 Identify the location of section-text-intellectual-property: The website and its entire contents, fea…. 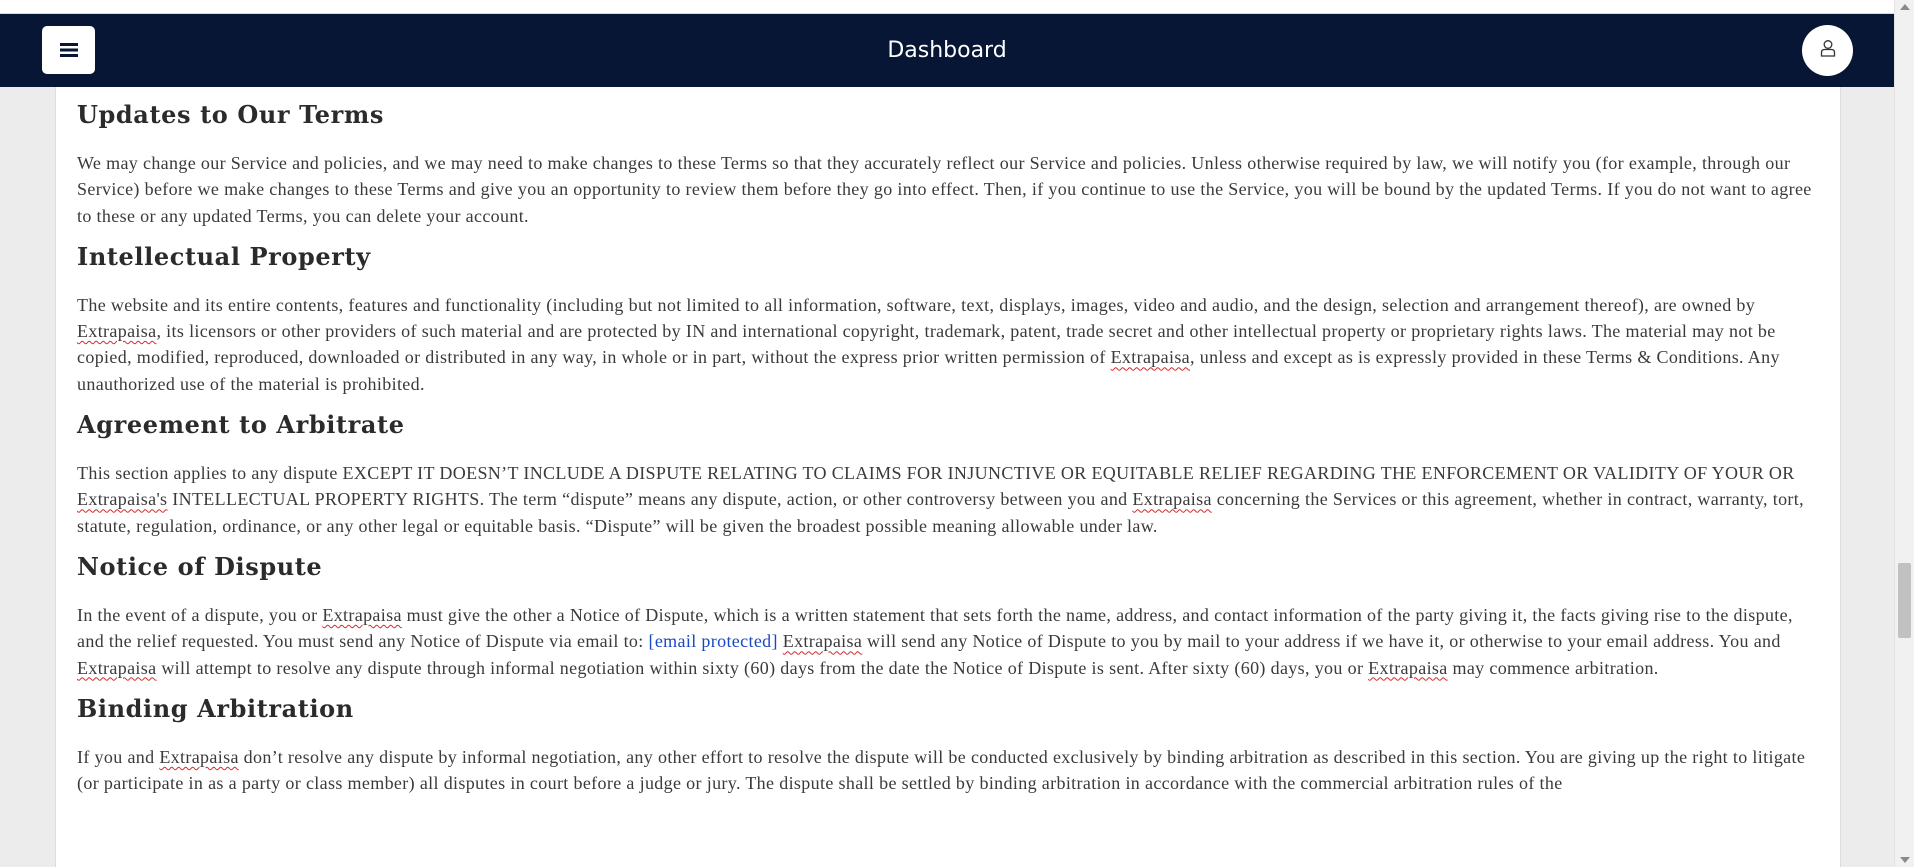
(928, 344).